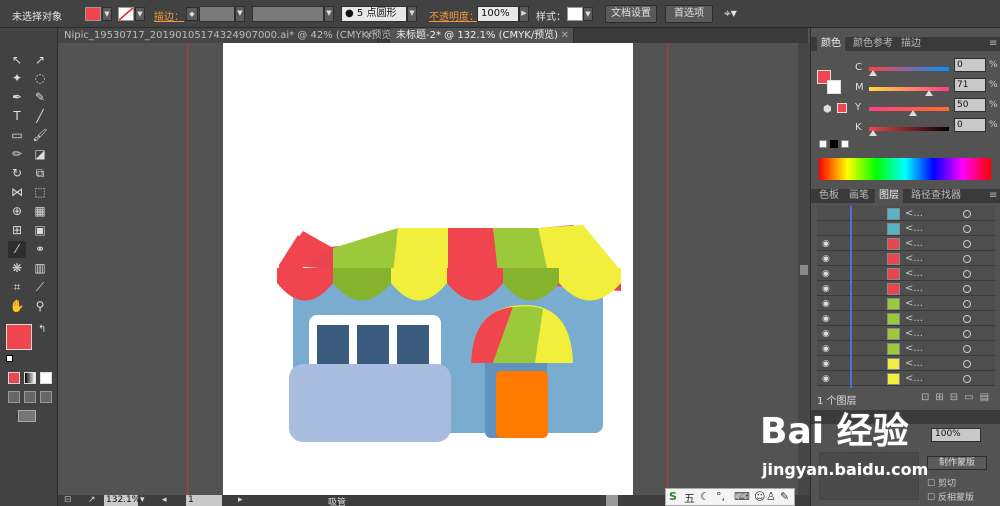 The width and height of the screenshot is (1000, 506). What do you see at coordinates (925, 88) in the screenshot?
I see `slider-m: M 71 %` at bounding box center [925, 88].